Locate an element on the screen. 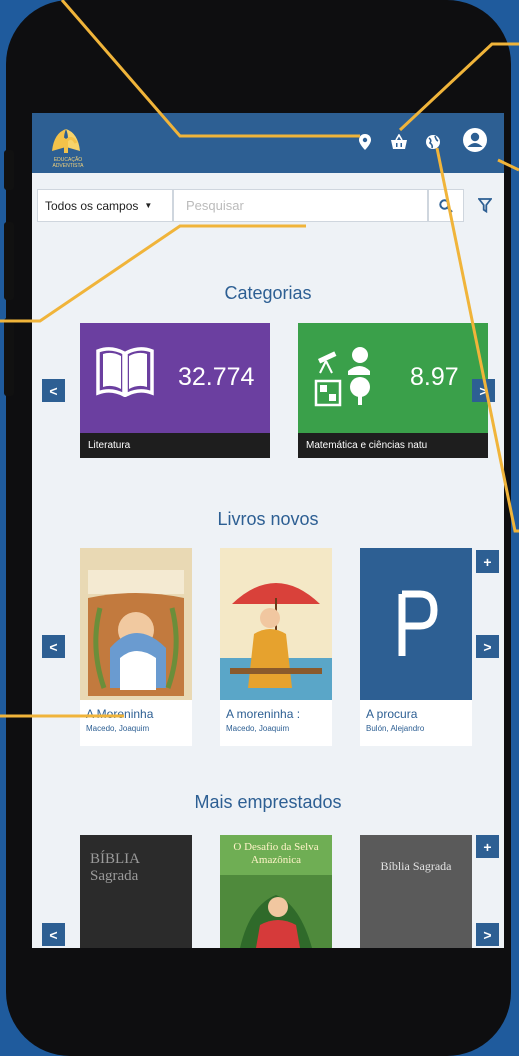 The width and height of the screenshot is (519, 1056). search-button is located at coordinates (446, 205).